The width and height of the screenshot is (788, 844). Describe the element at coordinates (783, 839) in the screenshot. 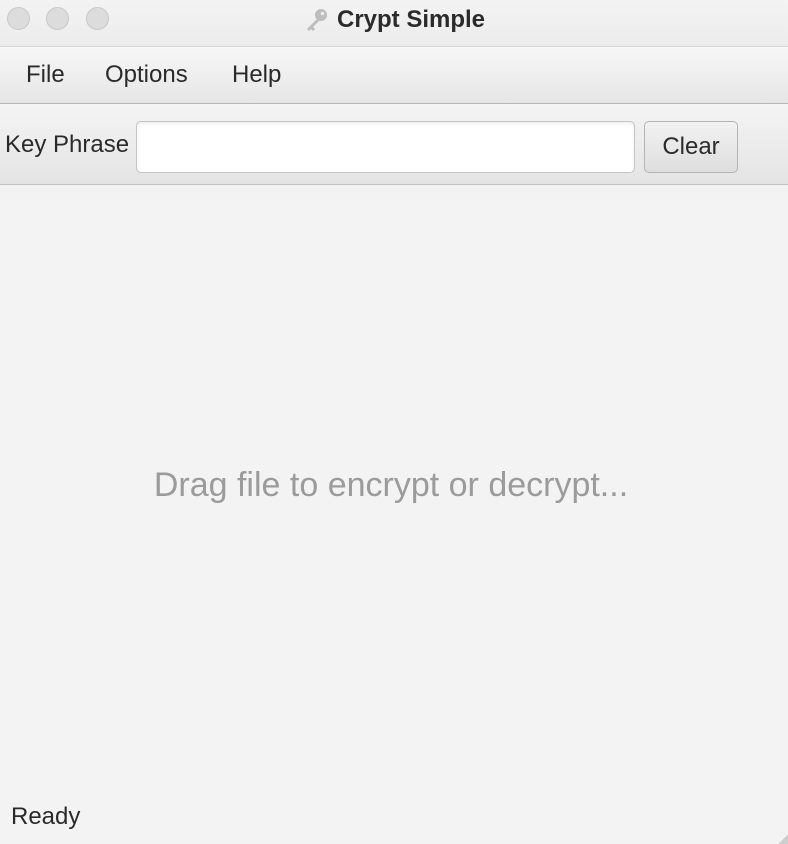

I see `resize-handle` at that location.